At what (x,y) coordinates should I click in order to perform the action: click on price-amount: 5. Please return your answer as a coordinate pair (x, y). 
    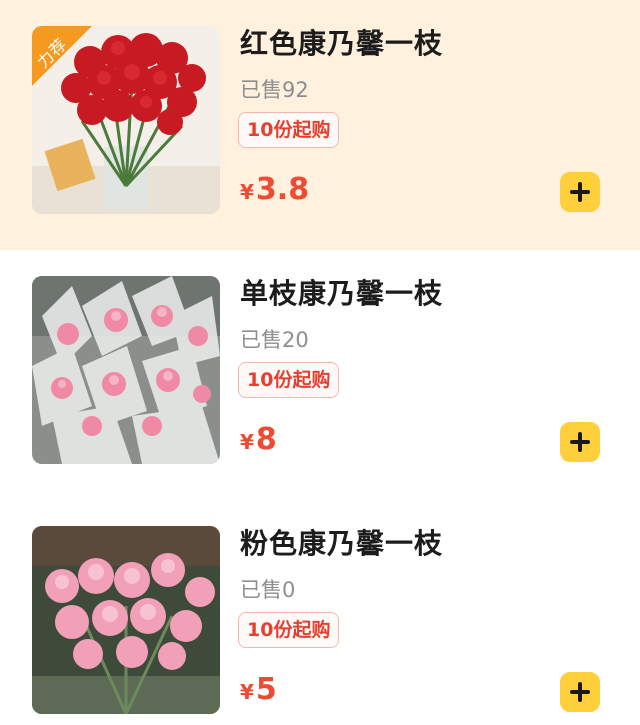
    Looking at the image, I should click on (266, 689).